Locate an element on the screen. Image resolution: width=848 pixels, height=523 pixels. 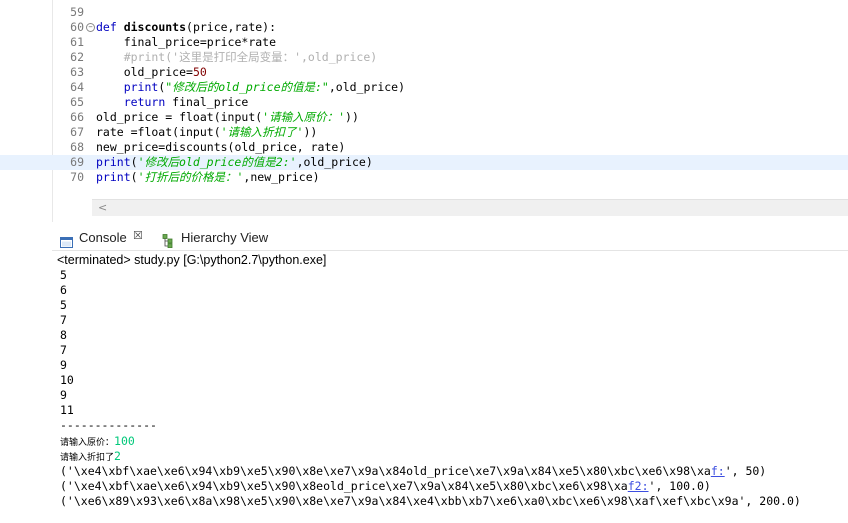
code-token: final_price=price*rate is located at coordinates (186, 42).